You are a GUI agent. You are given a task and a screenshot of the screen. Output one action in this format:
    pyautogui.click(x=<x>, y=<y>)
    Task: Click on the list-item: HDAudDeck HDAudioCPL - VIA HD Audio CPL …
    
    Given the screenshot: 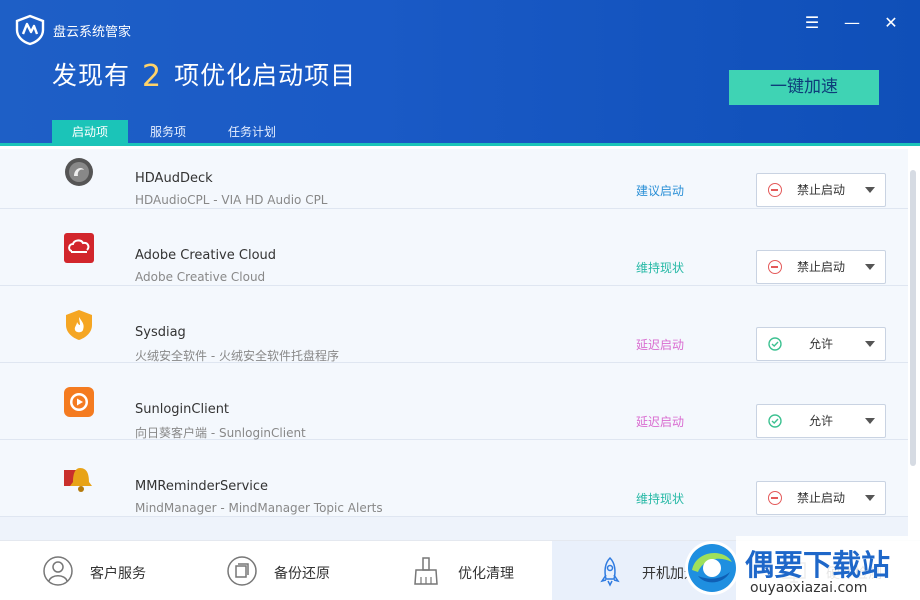 What is the action you would take?
    pyautogui.click(x=454, y=179)
    